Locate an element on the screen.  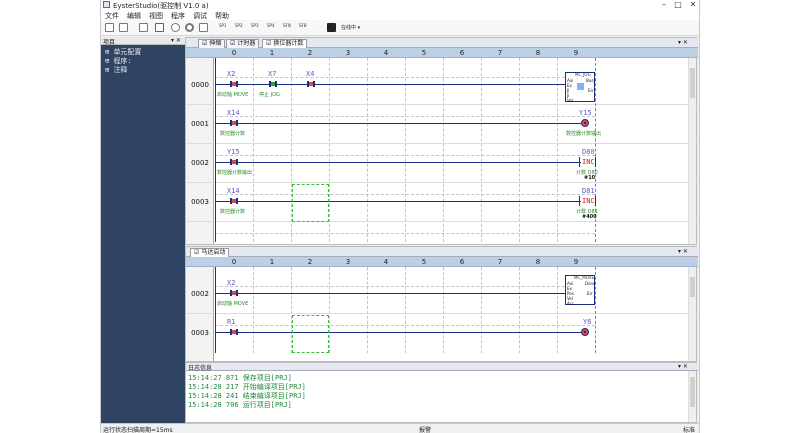
contact-x4 is located at coordinates (311, 84).